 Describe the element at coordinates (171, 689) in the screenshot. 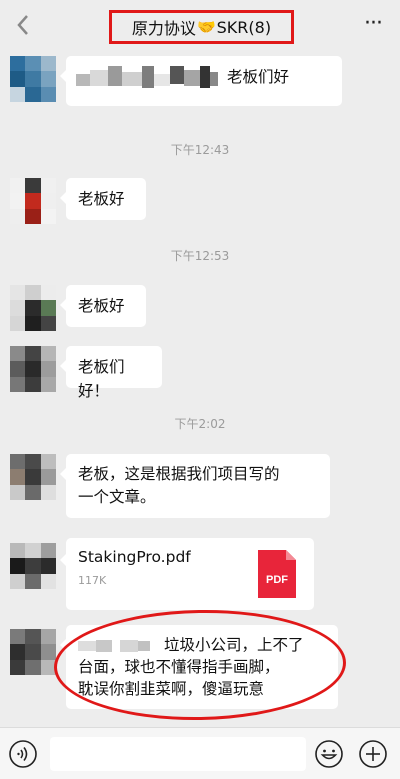

I see `message-text-line: 耽误你割韭菜啊，傻逼玩意` at that location.